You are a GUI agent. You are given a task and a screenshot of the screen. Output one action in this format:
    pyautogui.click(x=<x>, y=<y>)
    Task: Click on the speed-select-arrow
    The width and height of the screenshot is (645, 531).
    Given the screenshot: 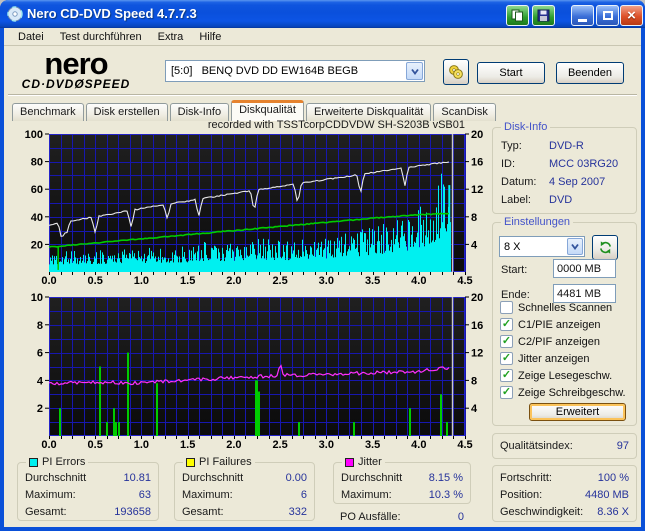 What is the action you would take?
    pyautogui.click(x=575, y=246)
    